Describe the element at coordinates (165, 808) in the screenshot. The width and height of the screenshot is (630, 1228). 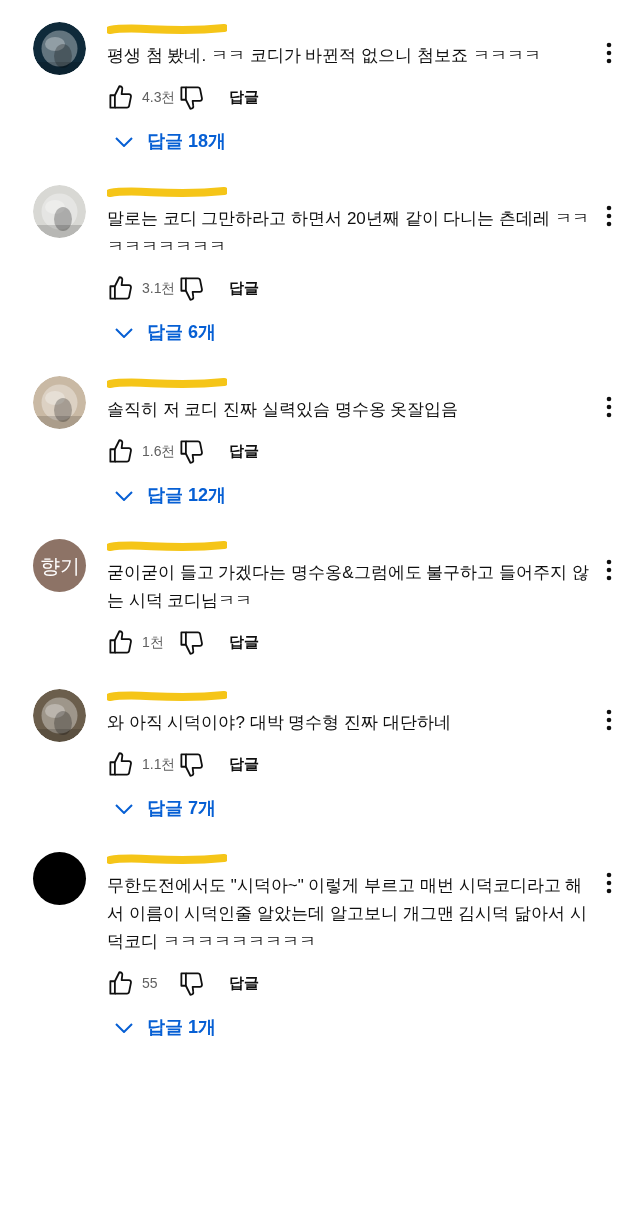
I see `replies-toggle: 답글 7개` at that location.